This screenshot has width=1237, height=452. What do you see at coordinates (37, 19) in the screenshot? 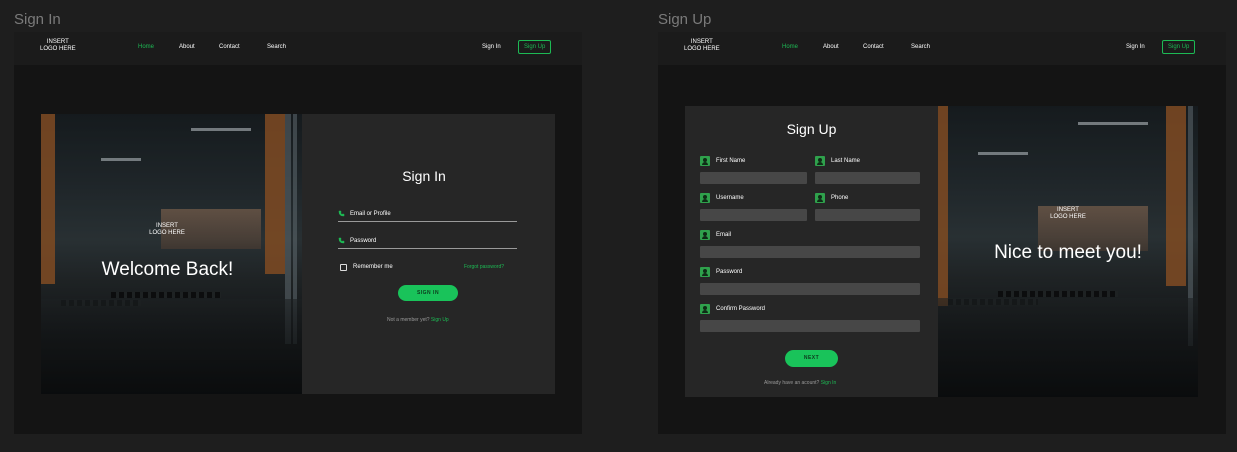
I see `frame-title-sign-in: Sign In` at bounding box center [37, 19].